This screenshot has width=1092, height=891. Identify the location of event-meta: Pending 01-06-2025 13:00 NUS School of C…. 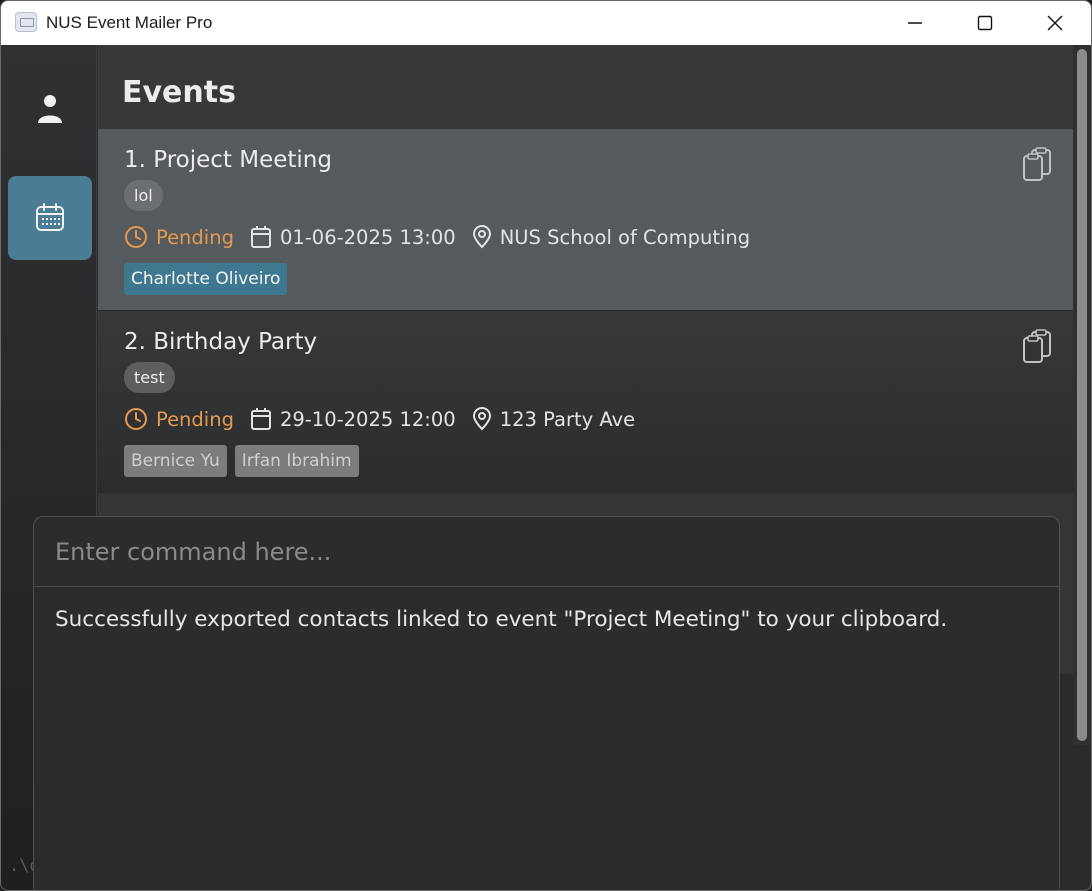
(437, 237).